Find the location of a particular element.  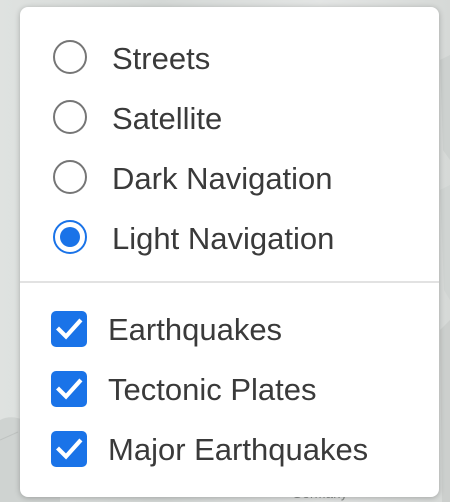

base-layer-label: Satellite is located at coordinates (167, 118).